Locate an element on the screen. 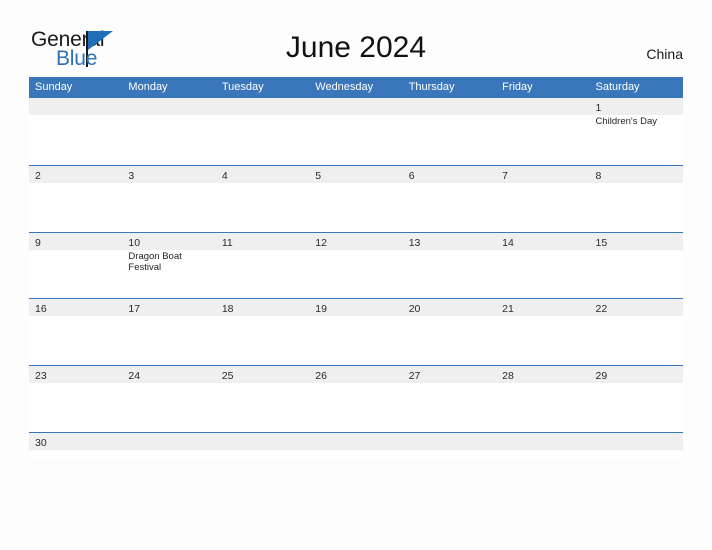 This screenshot has width=712, height=550. day-number-band: 25 is located at coordinates (262, 375).